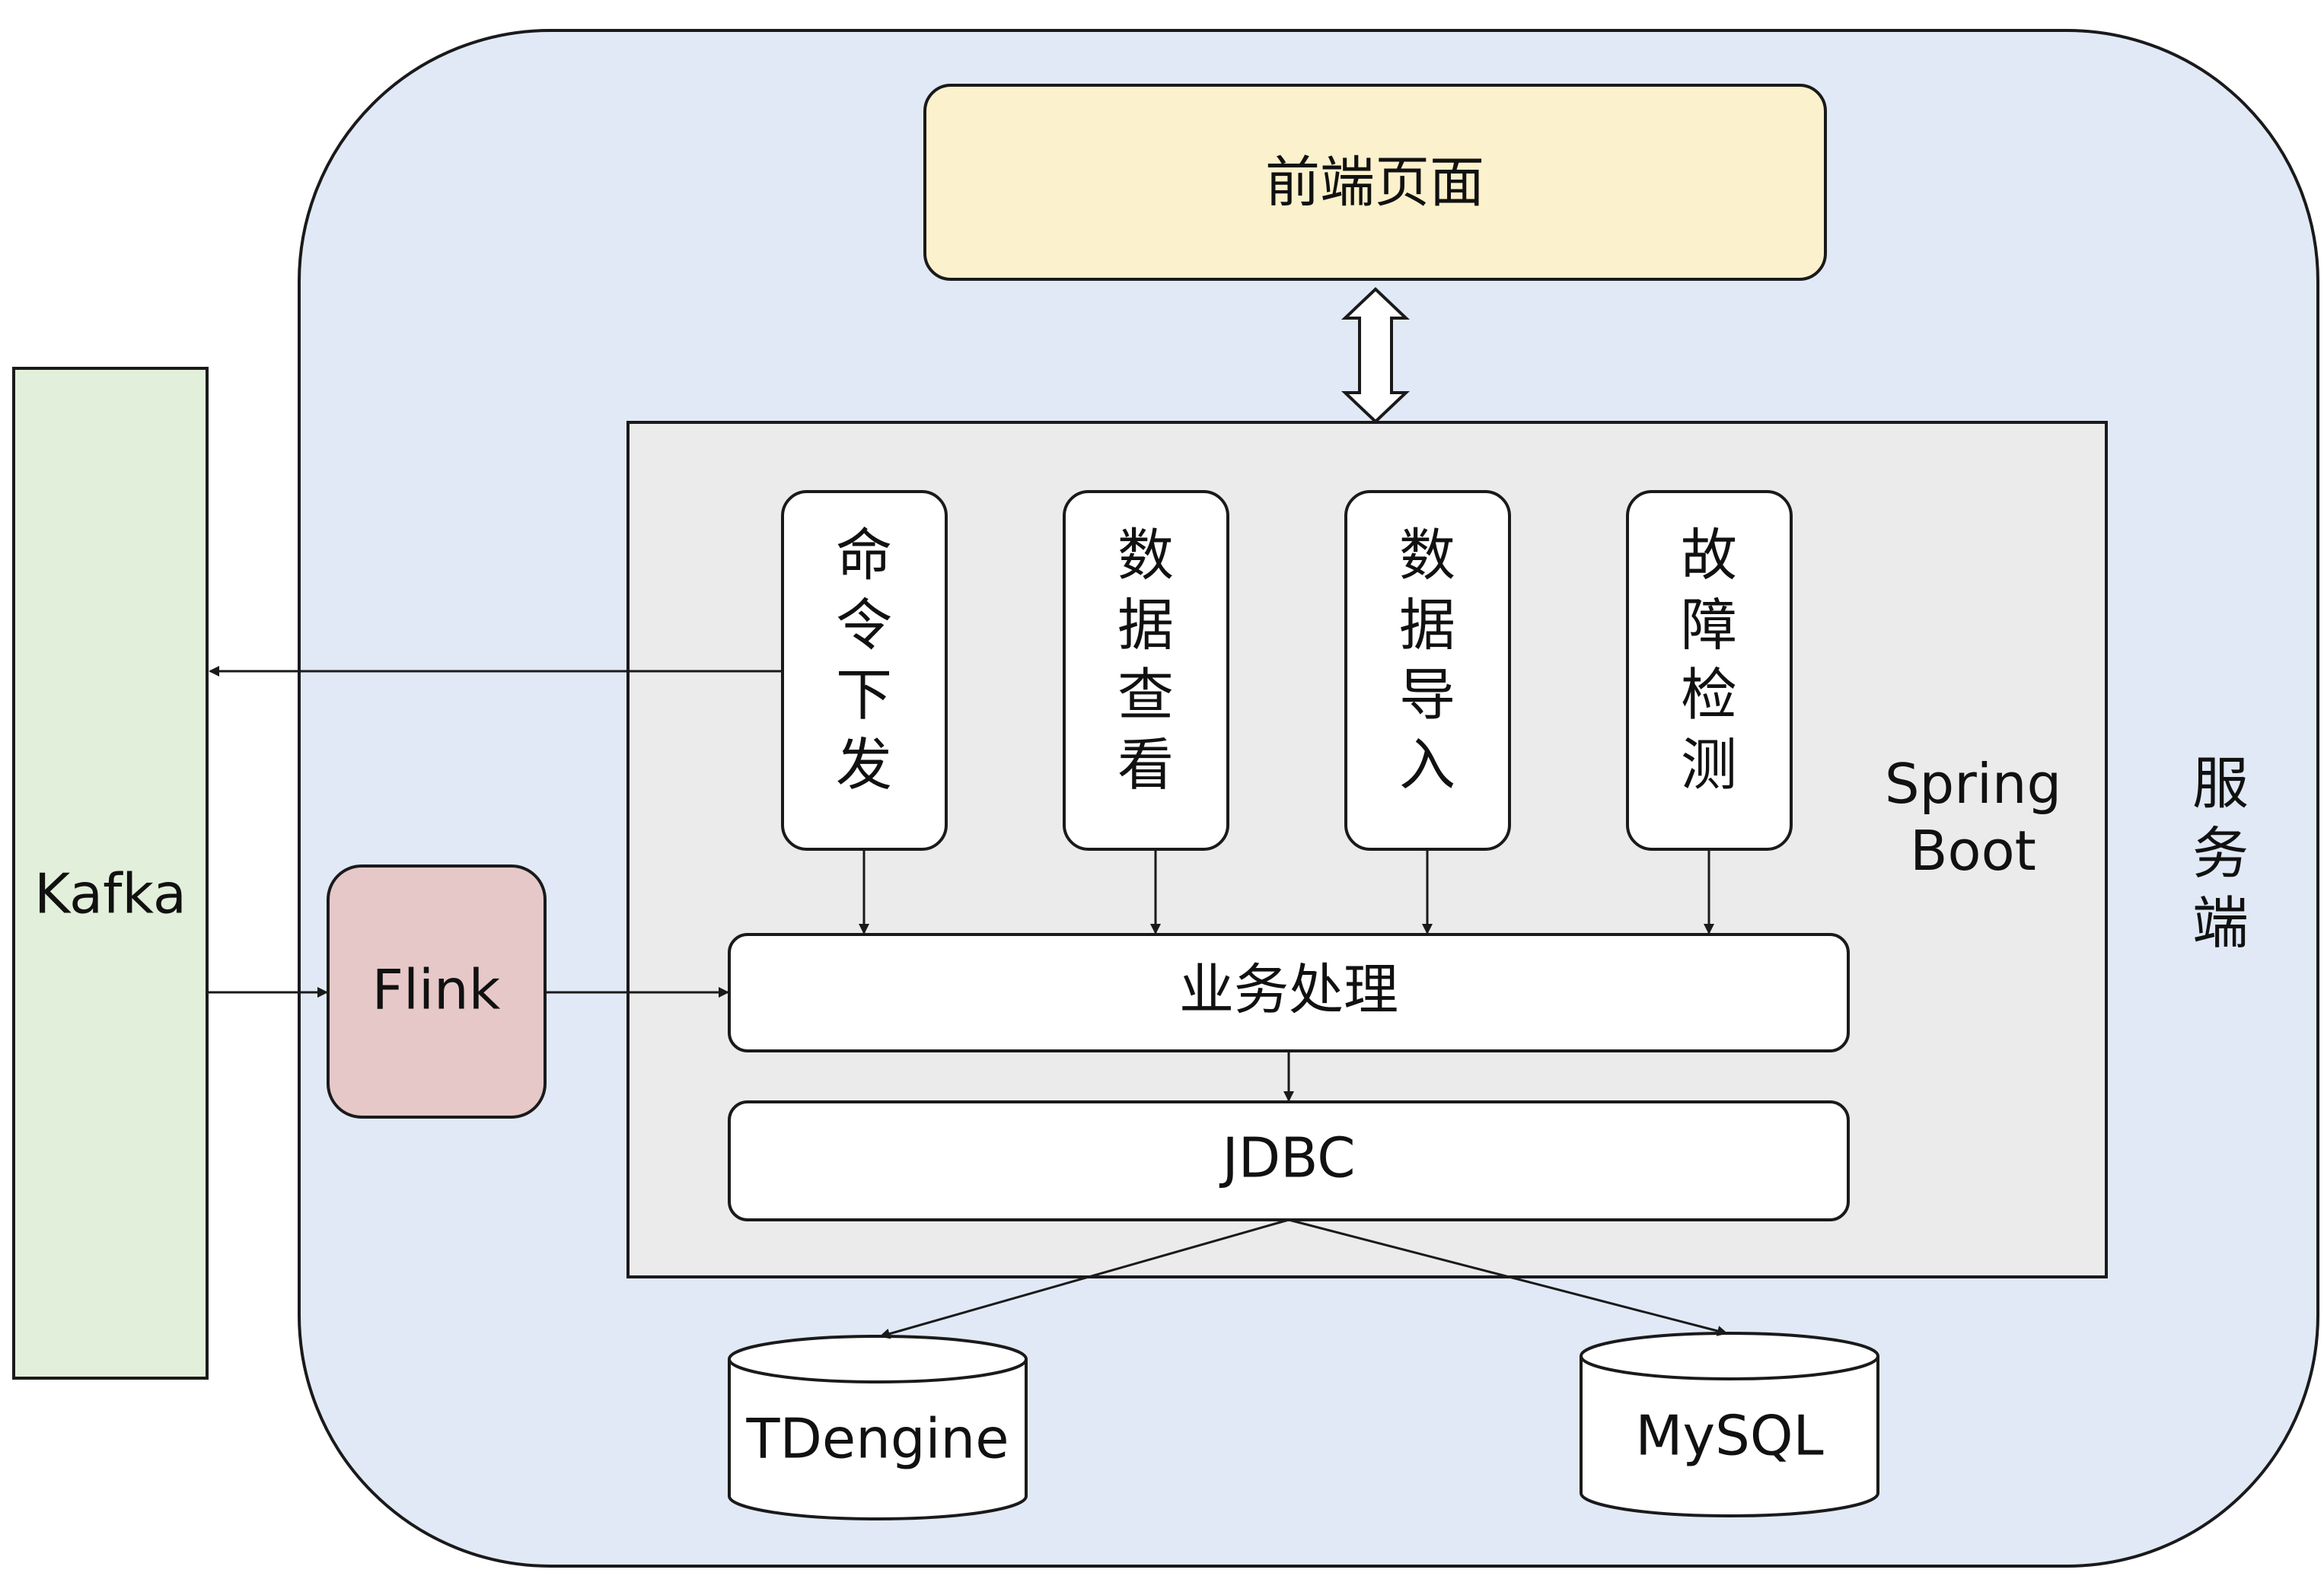 Image resolution: width=2324 pixels, height=1576 pixels. I want to click on jdbc-label: JDBC, so click(1287, 1158).